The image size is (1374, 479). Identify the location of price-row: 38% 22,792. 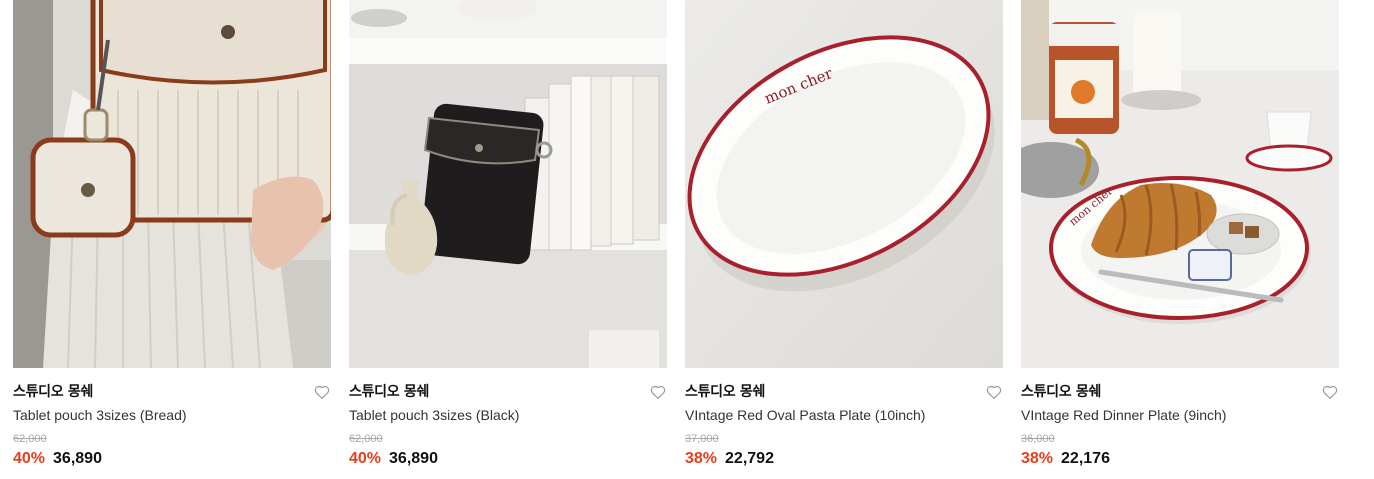
(729, 459).